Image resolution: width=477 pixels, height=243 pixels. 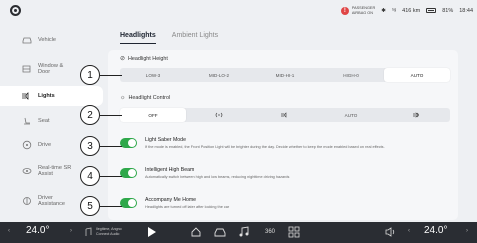 I want to click on view-360-icon: 360, so click(x=270, y=232).